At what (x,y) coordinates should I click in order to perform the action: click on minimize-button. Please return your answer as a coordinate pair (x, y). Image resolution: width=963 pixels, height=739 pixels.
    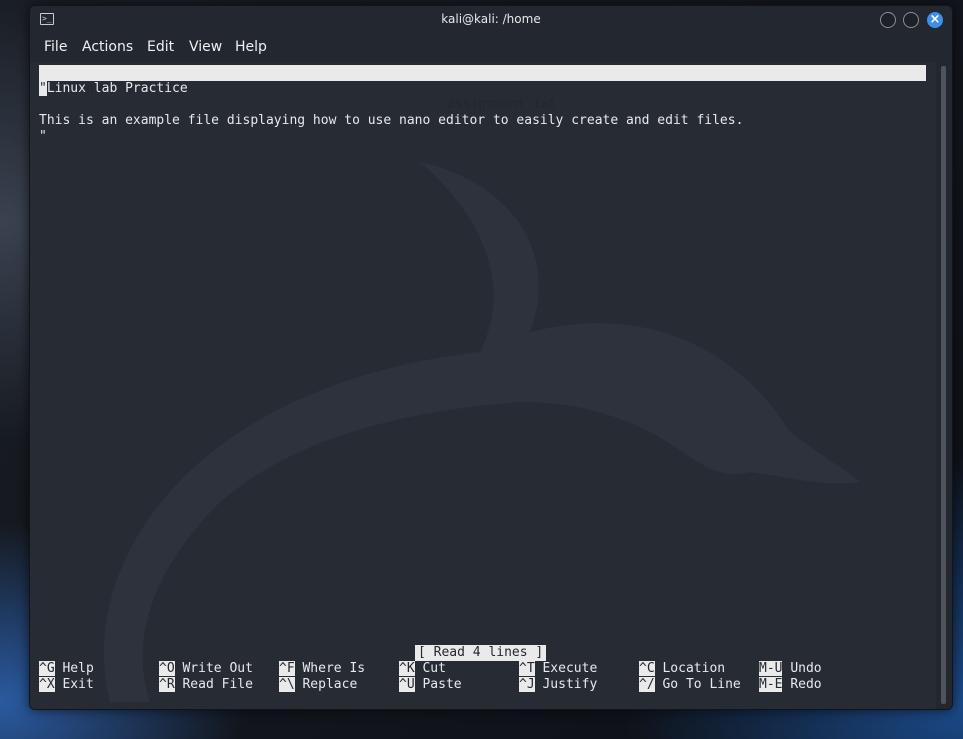
    Looking at the image, I should click on (888, 20).